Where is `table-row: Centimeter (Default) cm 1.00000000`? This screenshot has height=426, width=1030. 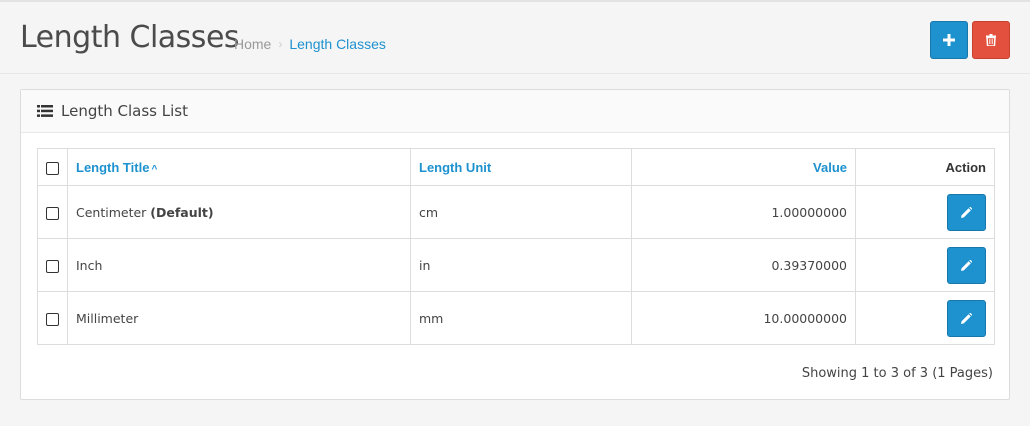 table-row: Centimeter (Default) cm 1.00000000 is located at coordinates (516, 212).